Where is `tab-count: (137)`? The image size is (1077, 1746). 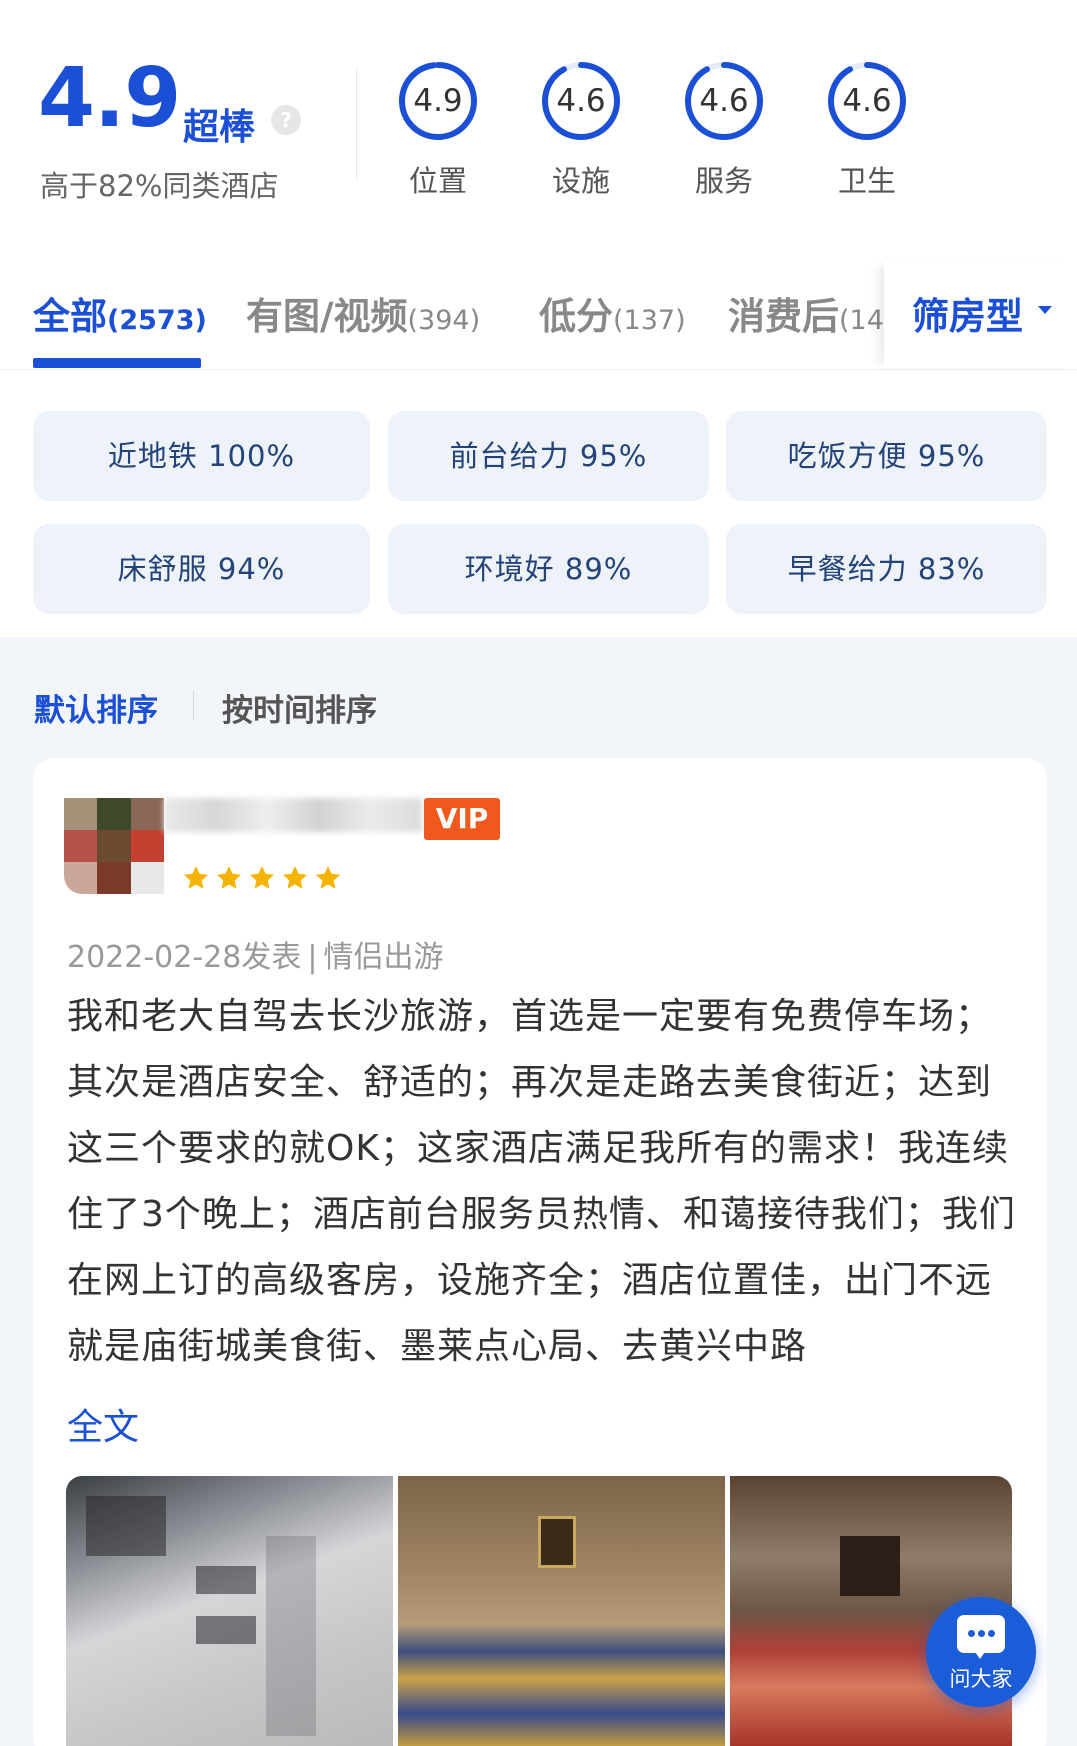 tab-count: (137) is located at coordinates (649, 320).